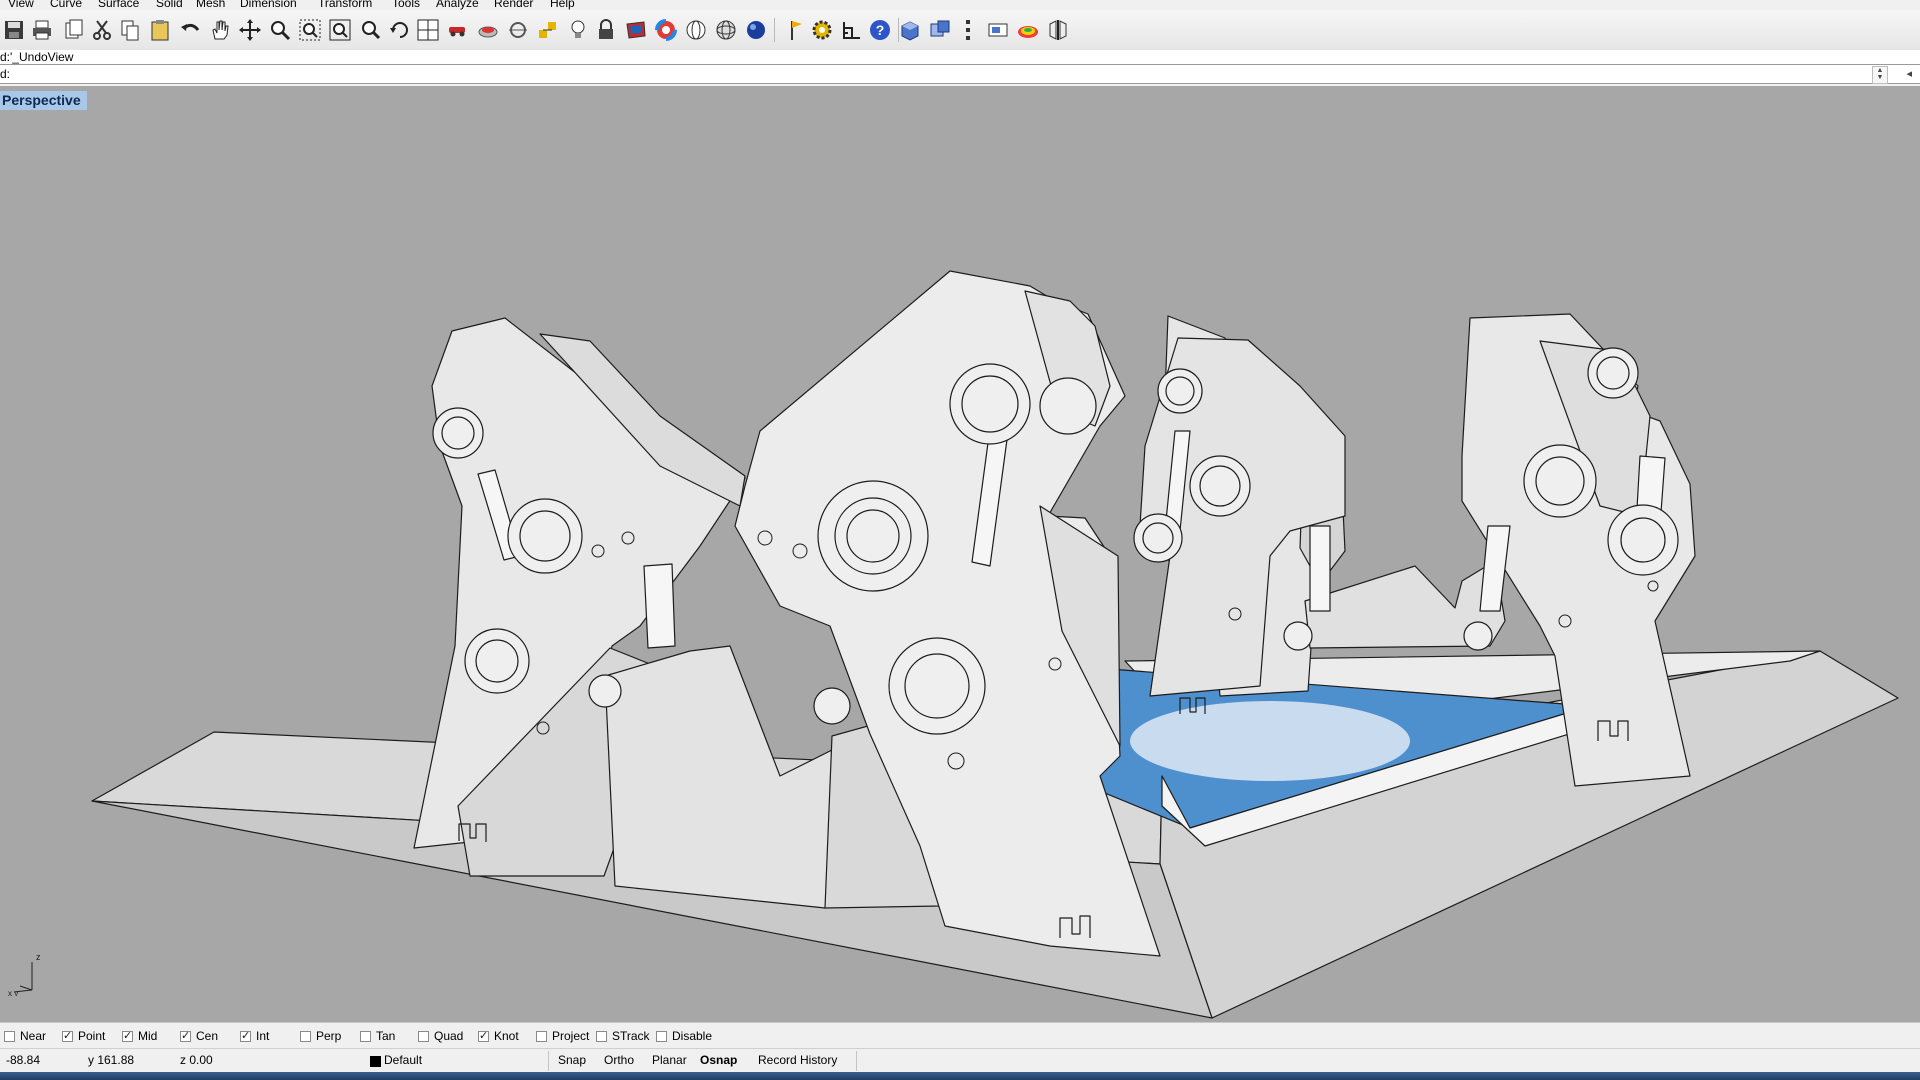 The height and width of the screenshot is (1080, 1920). Describe the element at coordinates (190, 30) in the screenshot. I see `undo-icon` at that location.